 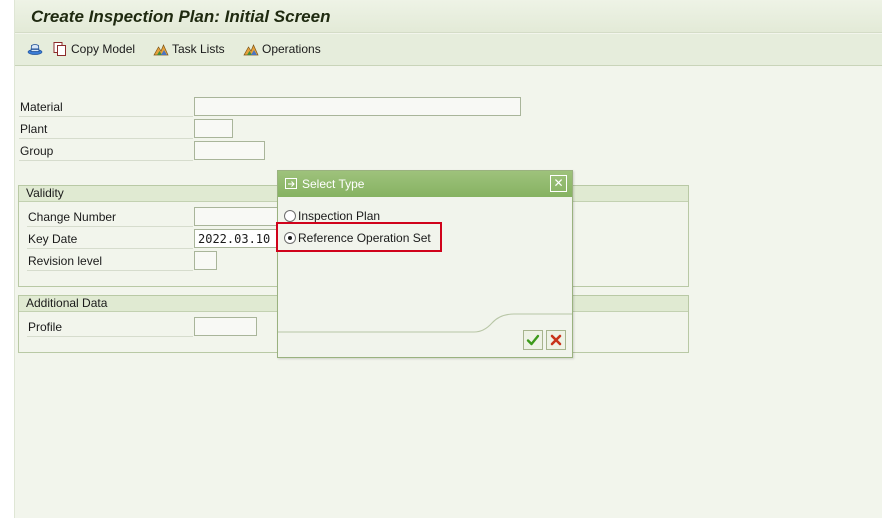 What do you see at coordinates (103, 49) in the screenshot?
I see `copy-model-label: Copy Model` at bounding box center [103, 49].